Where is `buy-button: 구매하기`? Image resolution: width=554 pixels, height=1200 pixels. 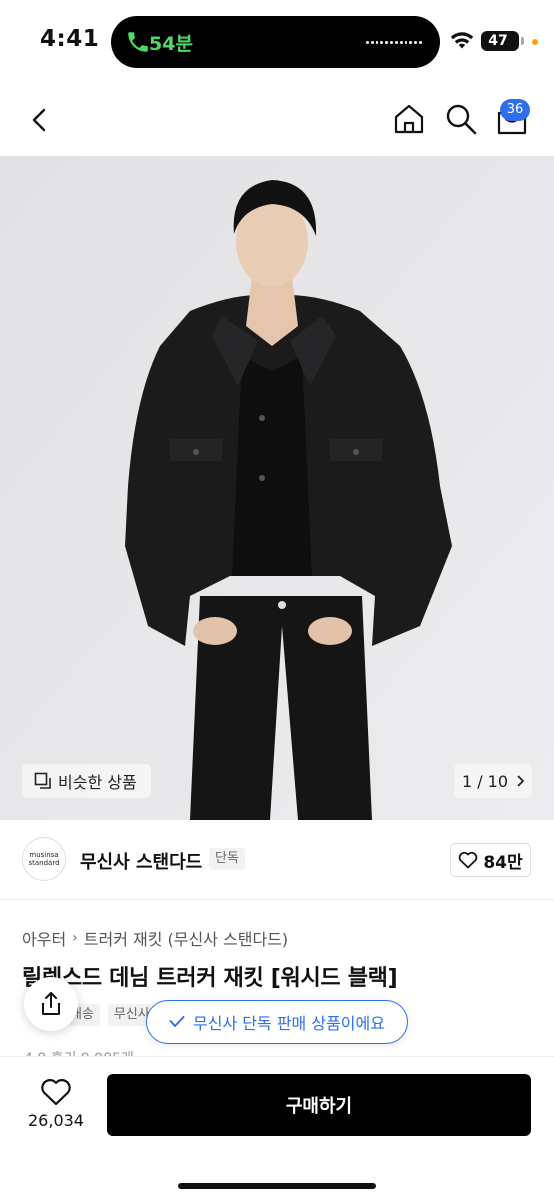 buy-button: 구매하기 is located at coordinates (319, 1105).